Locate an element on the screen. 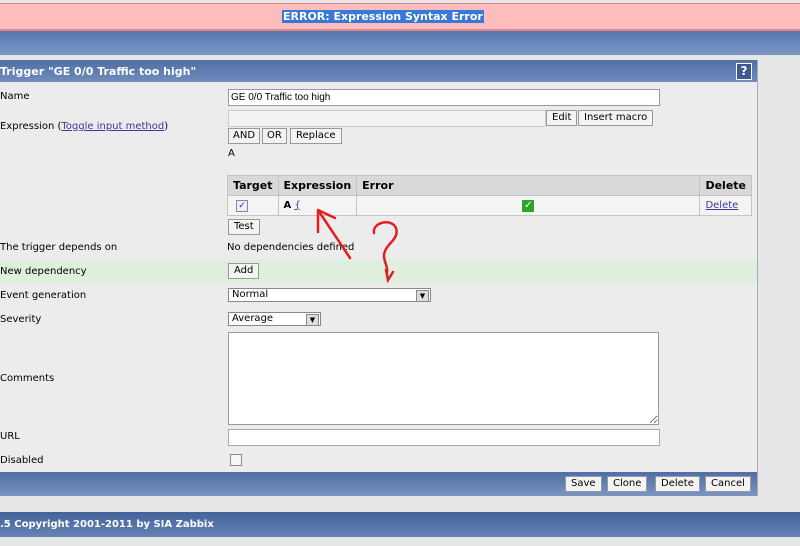 Image resolution: width=800 pixels, height=546 pixels. annotation-arrow-tip is located at coordinates (389, 276).